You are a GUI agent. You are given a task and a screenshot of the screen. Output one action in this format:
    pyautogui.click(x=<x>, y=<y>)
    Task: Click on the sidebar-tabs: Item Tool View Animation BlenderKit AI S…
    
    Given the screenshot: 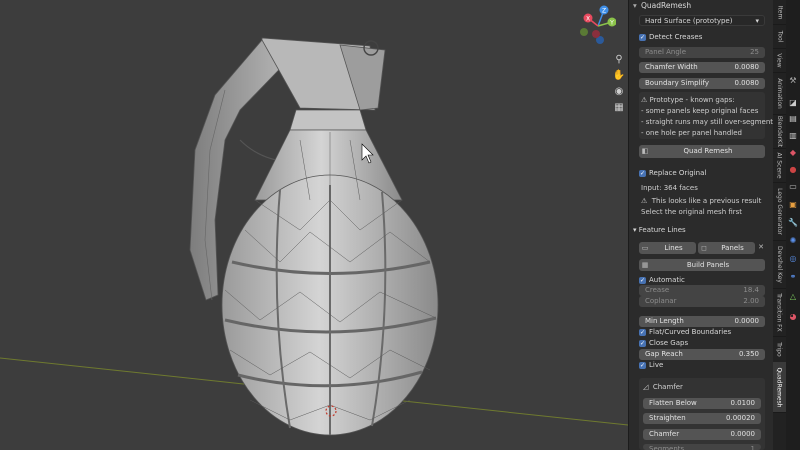 What is the action you would take?
    pyautogui.click(x=779, y=225)
    